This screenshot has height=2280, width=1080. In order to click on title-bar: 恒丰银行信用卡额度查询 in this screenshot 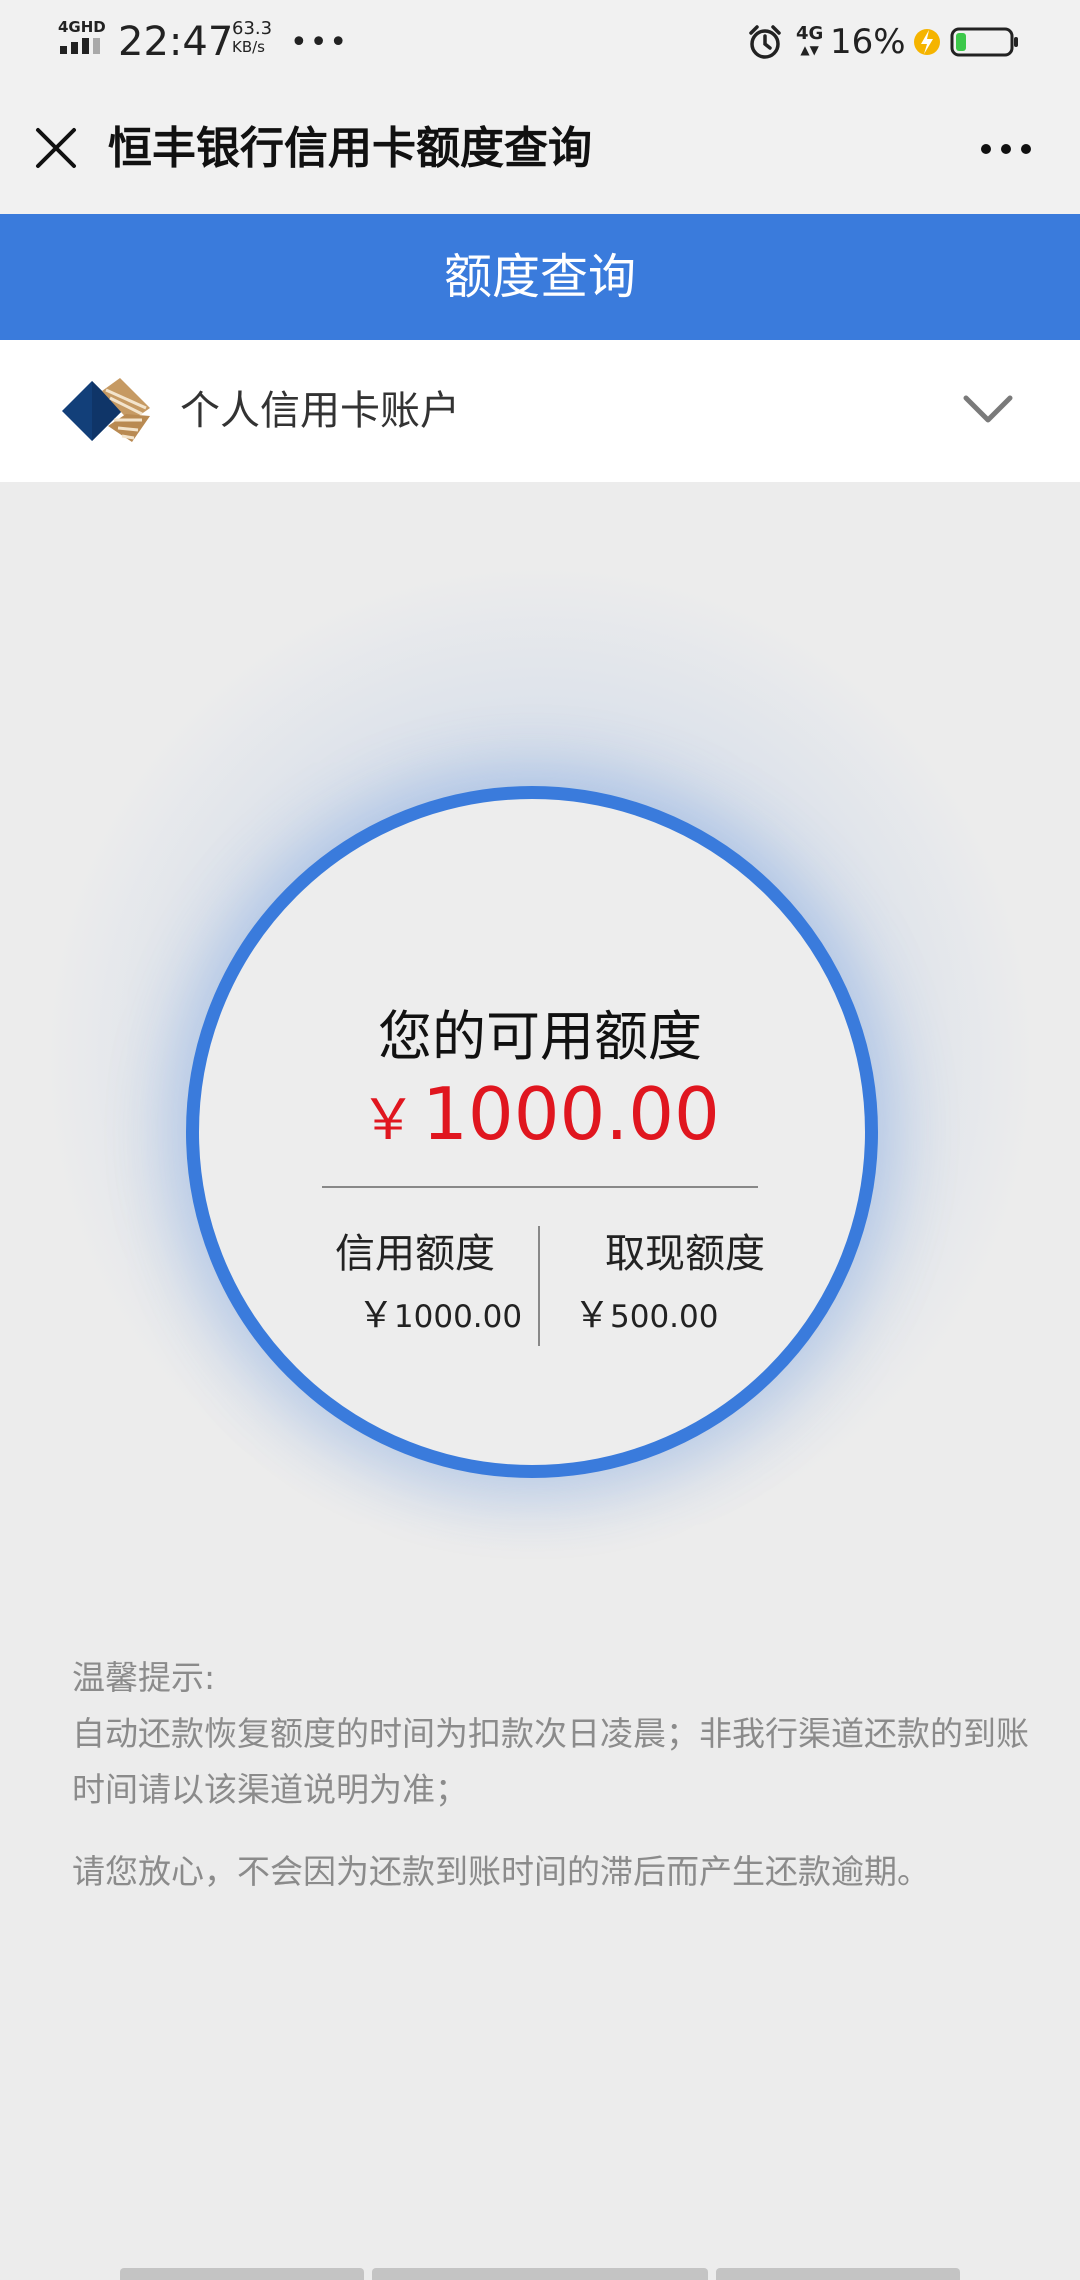, I will do `click(540, 149)`.